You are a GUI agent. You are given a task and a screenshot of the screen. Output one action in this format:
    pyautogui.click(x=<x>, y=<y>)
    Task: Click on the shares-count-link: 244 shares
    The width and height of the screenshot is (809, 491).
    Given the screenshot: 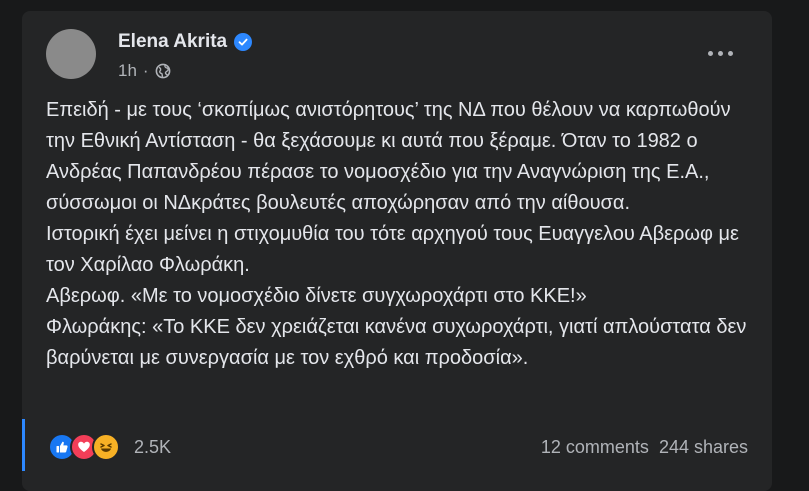 What is the action you would take?
    pyautogui.click(x=703, y=447)
    